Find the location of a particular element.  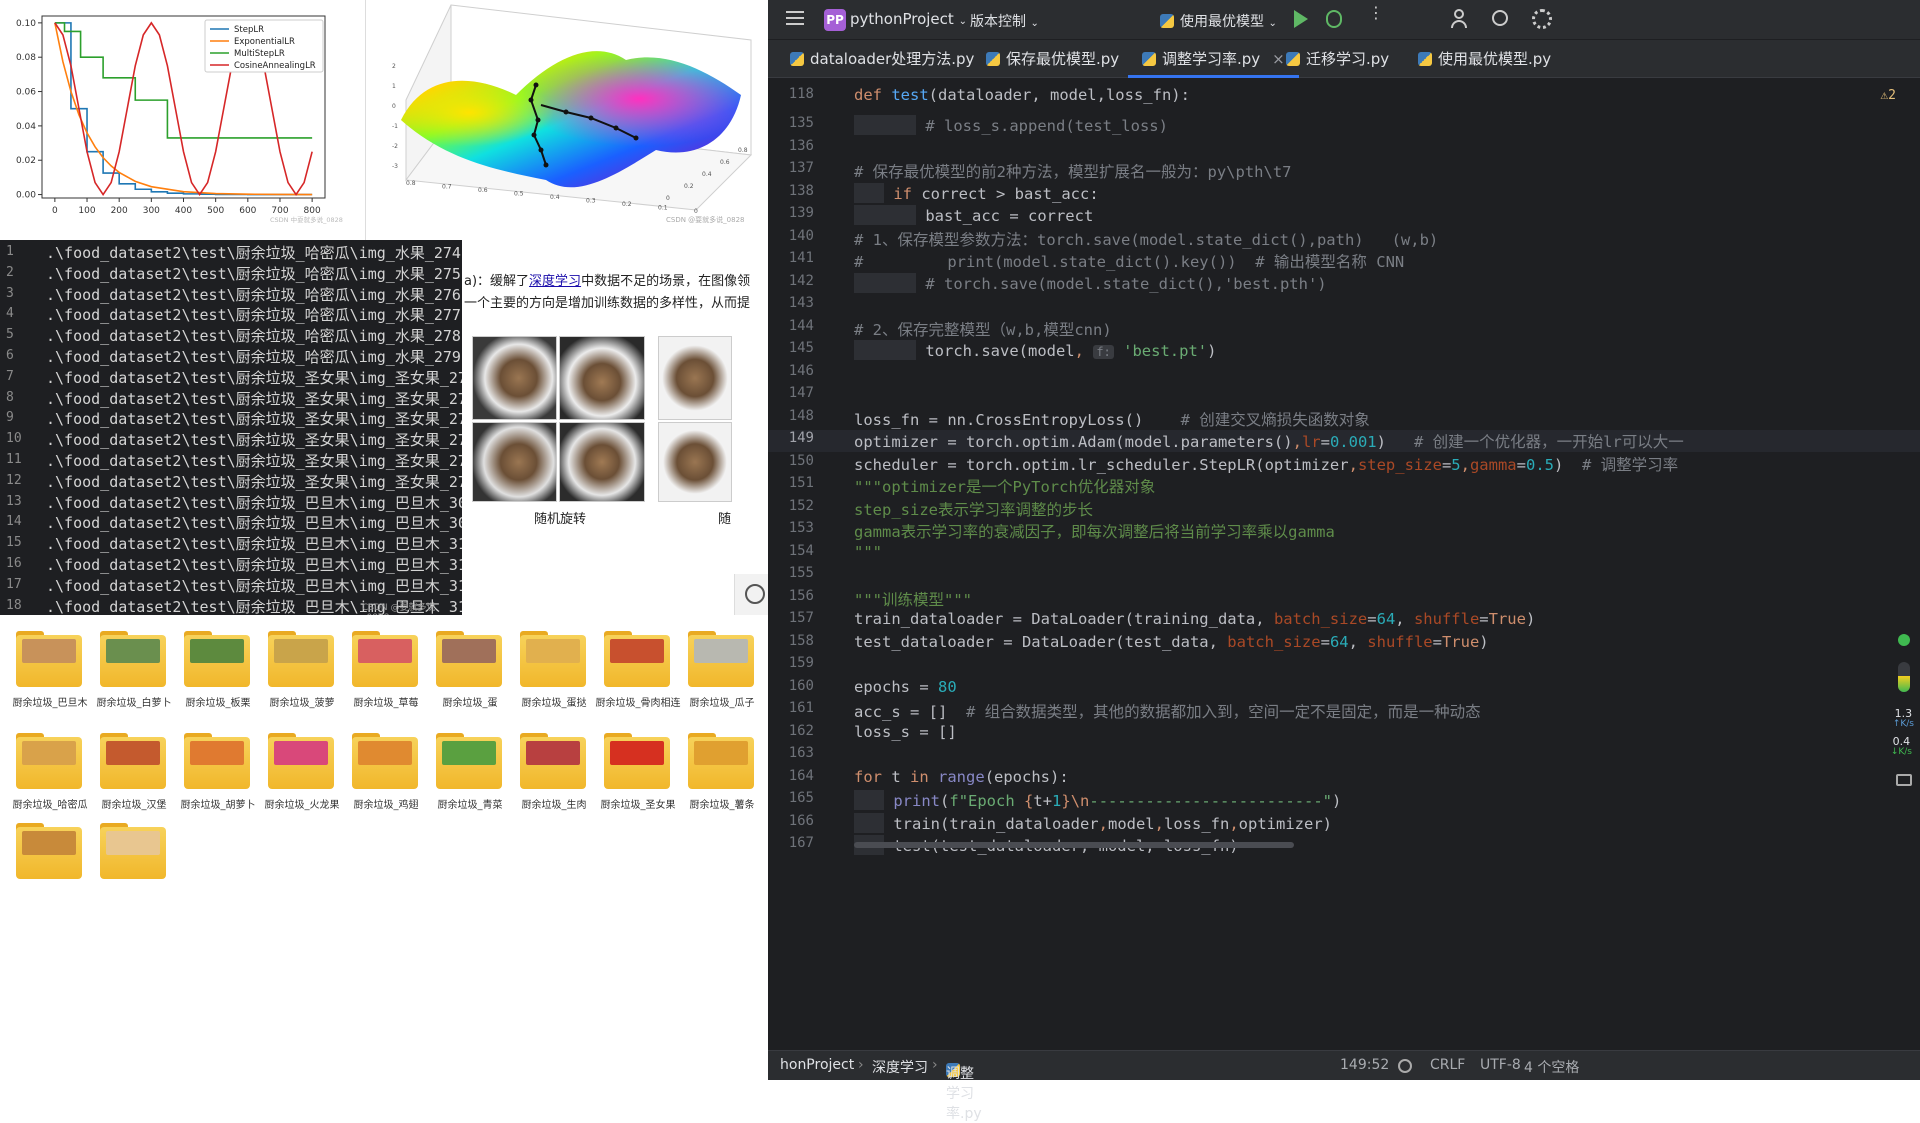

folder-item: 厨余垃圾_汉堡 is located at coordinates (134, 781).